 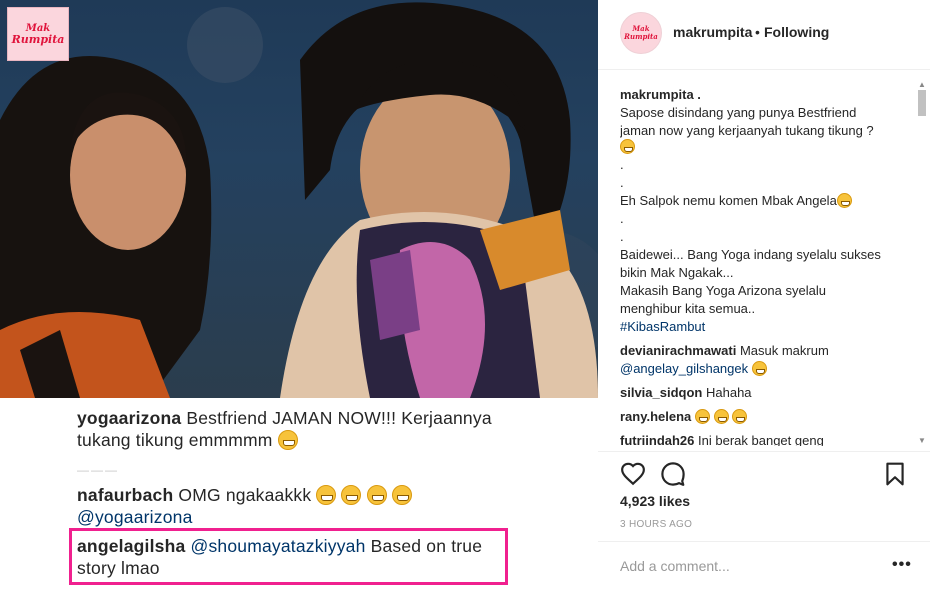 I want to click on caption-line: menghibur kita semua.., so click(x=688, y=308).